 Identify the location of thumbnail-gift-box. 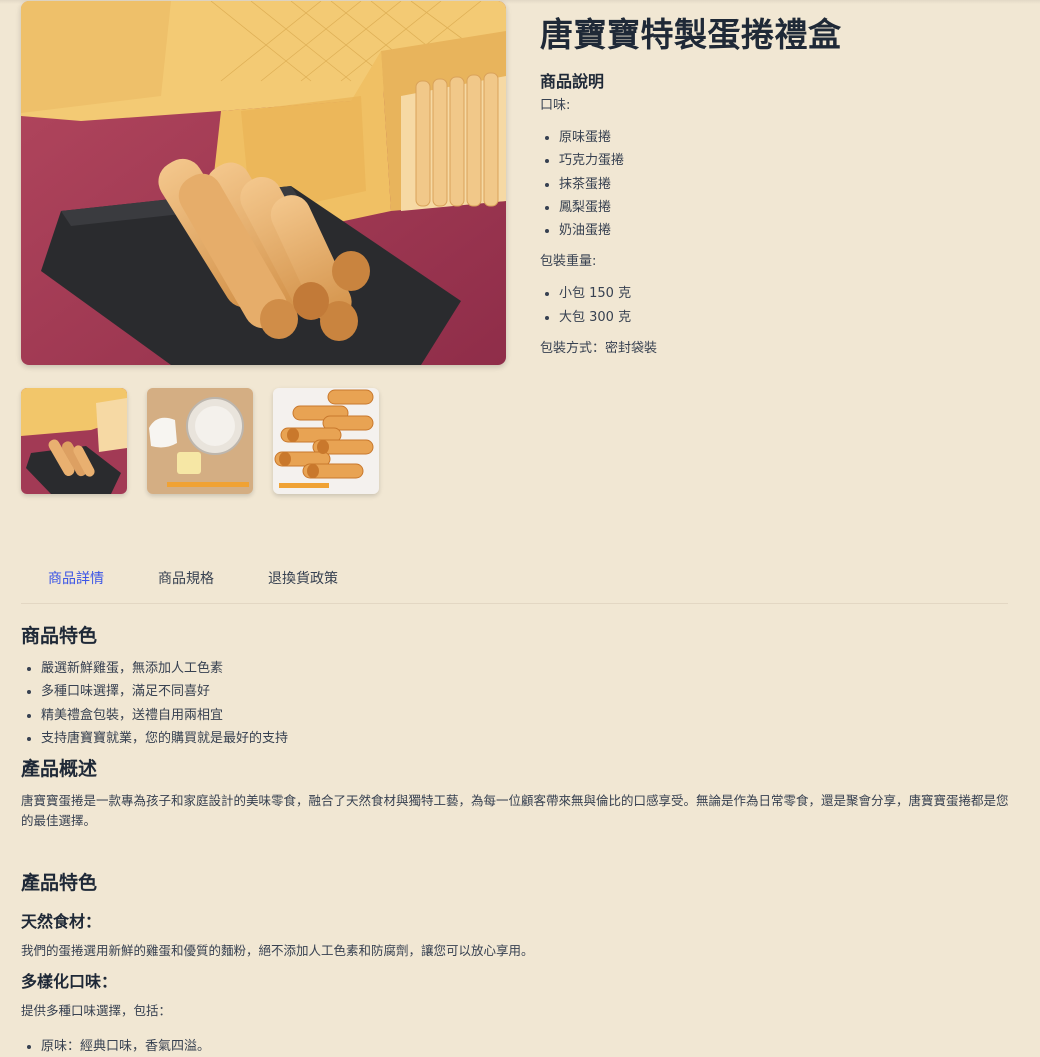
(74, 441).